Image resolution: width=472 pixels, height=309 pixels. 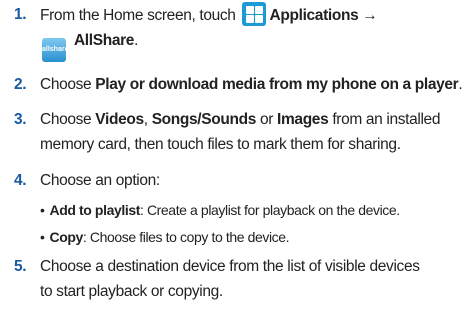 I want to click on step-text: to start playback or copying., so click(x=131, y=291).